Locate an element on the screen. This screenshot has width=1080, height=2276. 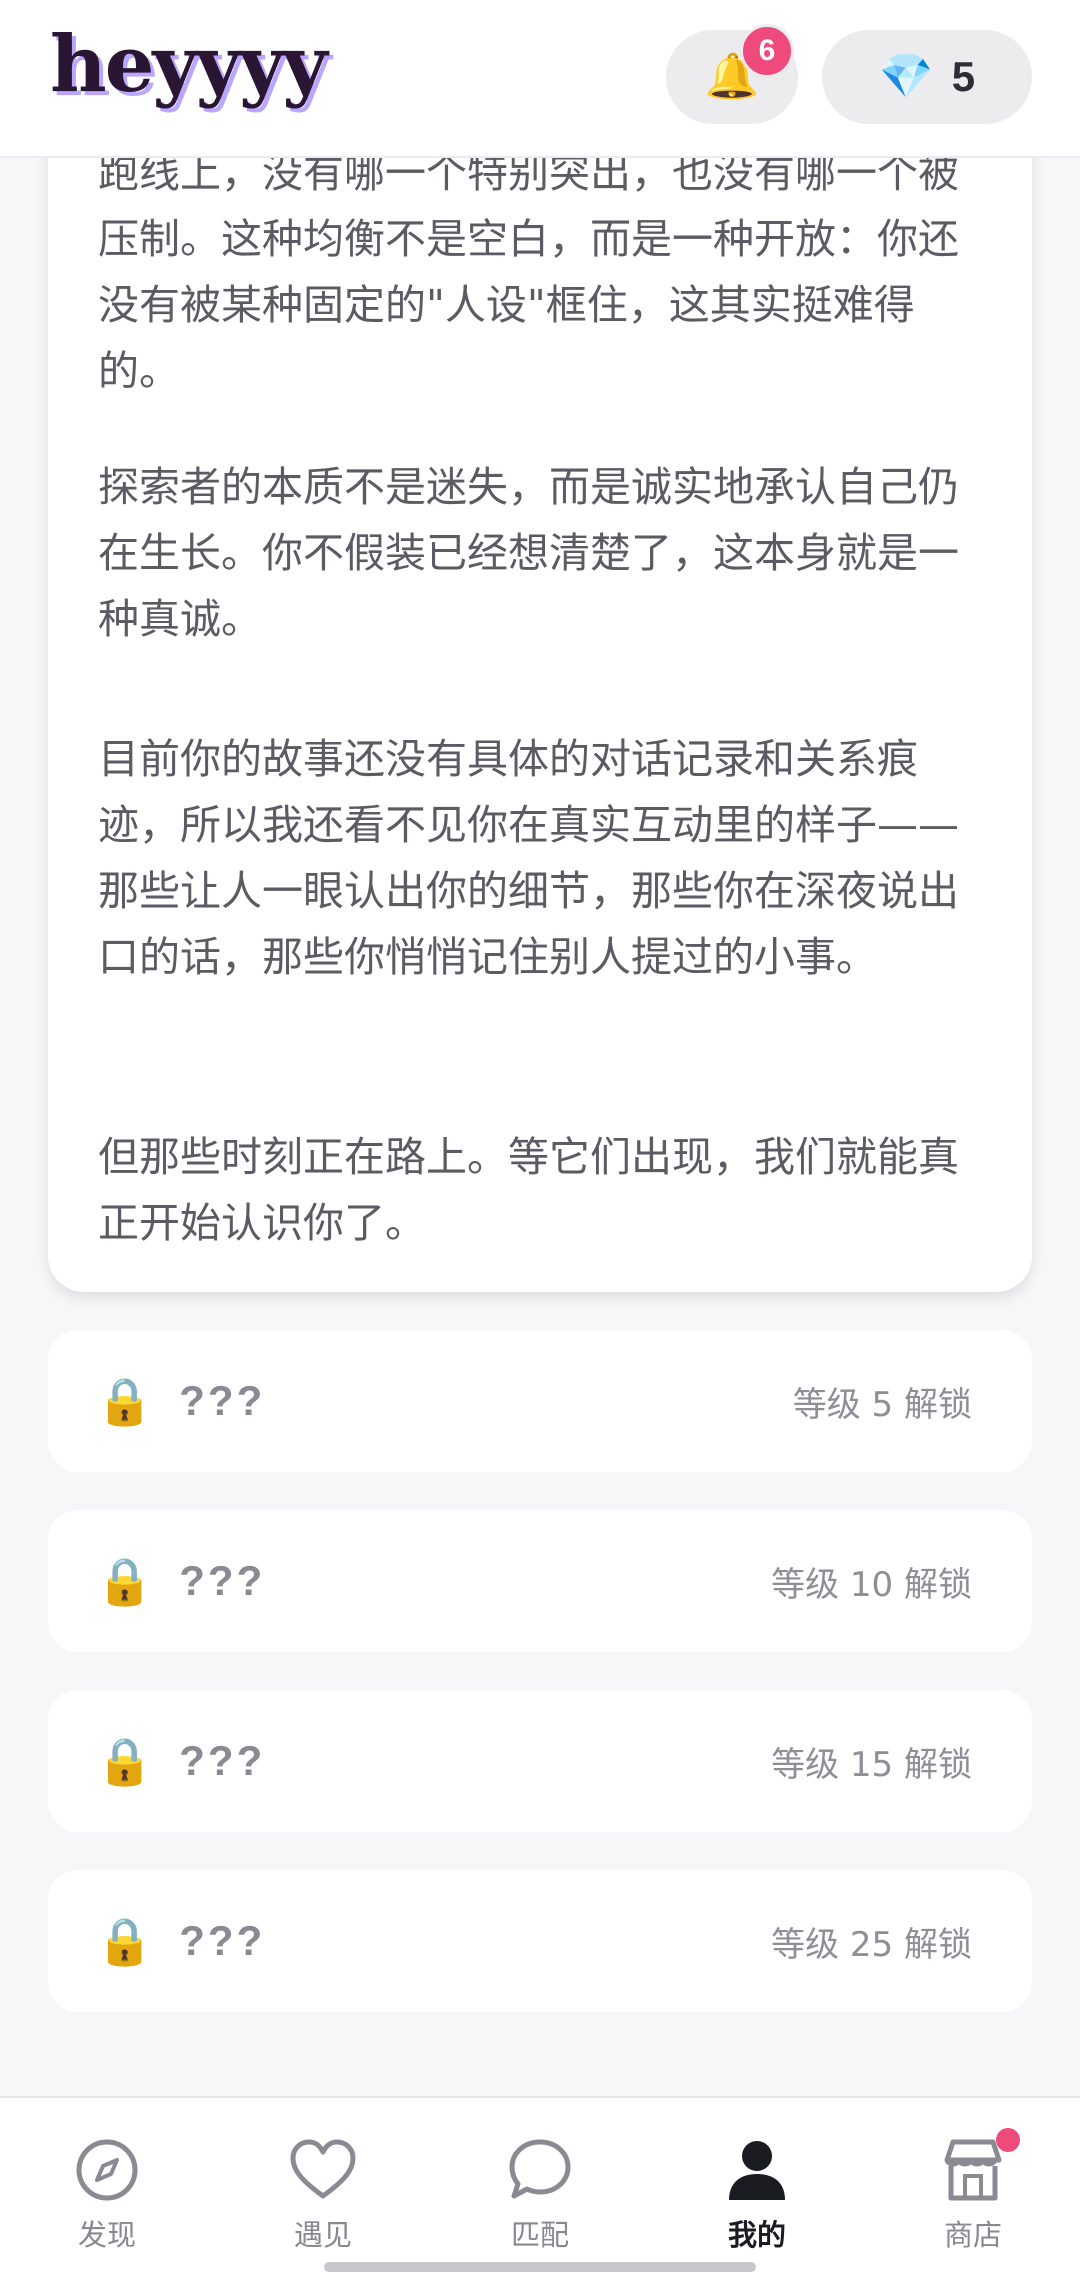
nav-label: 我的 is located at coordinates (756, 2235).